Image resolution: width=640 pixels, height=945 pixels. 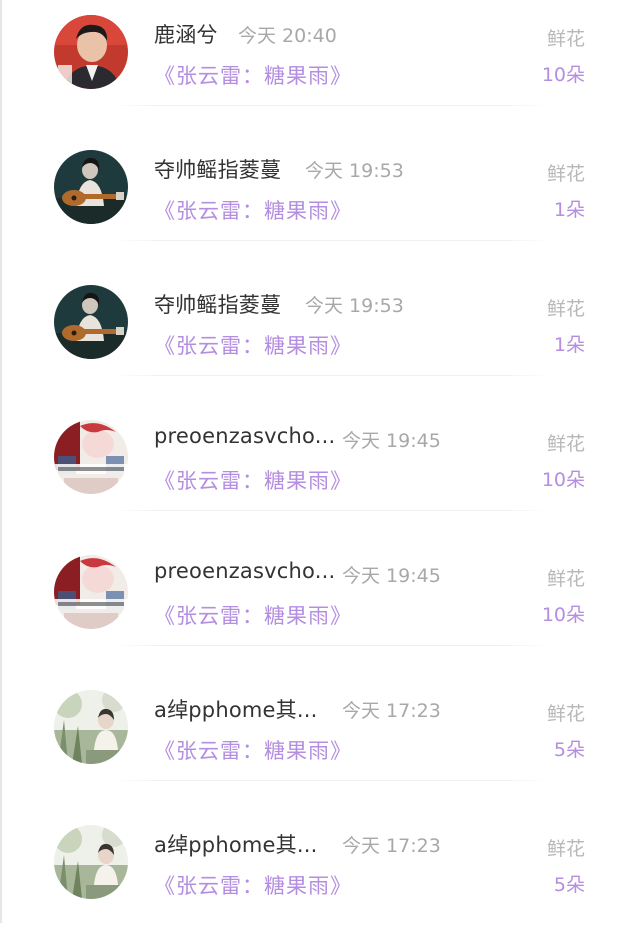 I want to click on list-item: 鹿涵兮 今天 20:40 《张云雷：糖果雨》 鲜花 10朵, so click(x=320, y=67).